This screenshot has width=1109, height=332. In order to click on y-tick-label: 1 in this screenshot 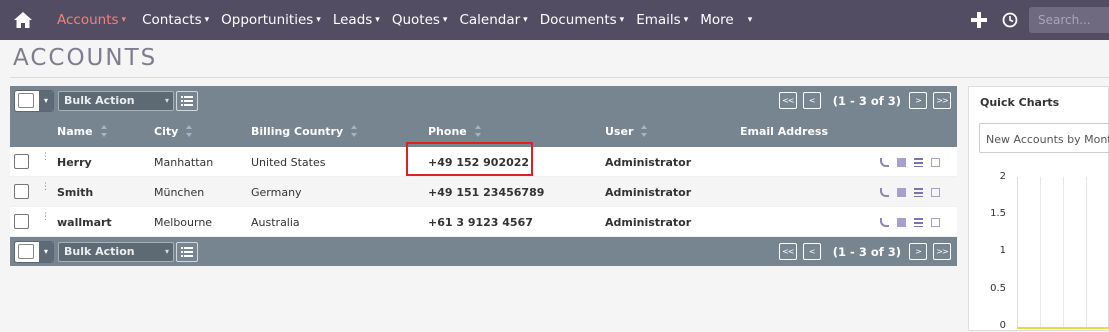, I will do `click(1002, 250)`.